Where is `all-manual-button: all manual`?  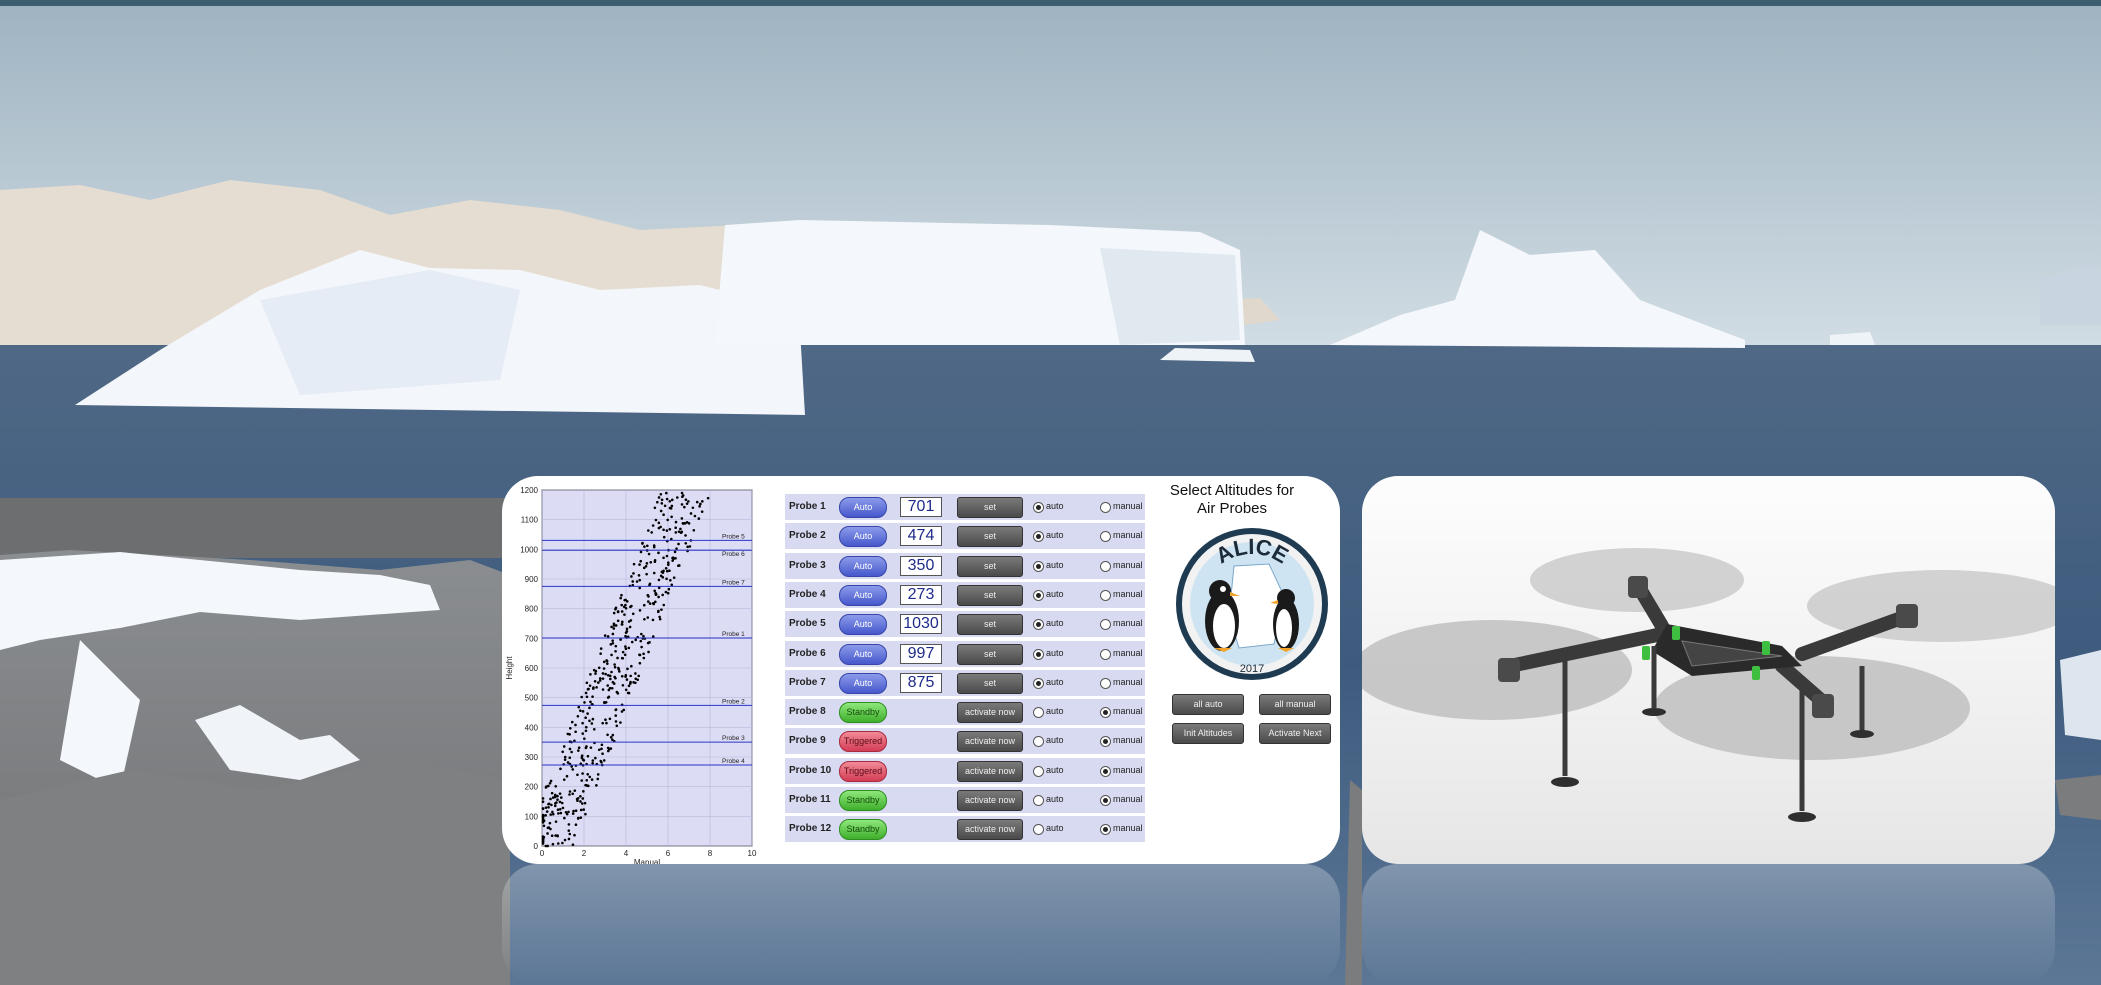
all-manual-button: all manual is located at coordinates (1295, 704).